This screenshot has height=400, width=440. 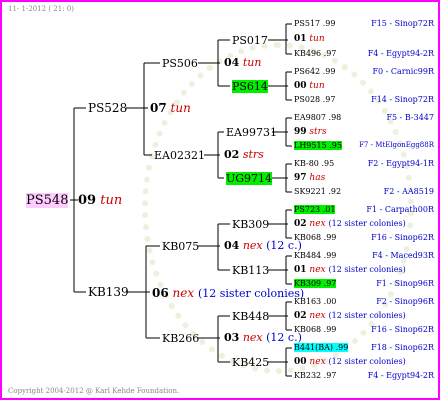 I want to click on sire-line-year-name: 07 tun, so click(x=170, y=108).